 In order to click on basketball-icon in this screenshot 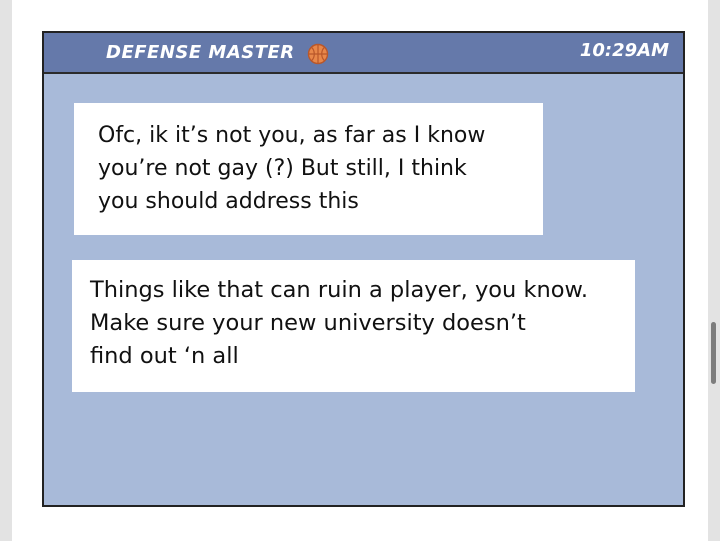, I will do `click(318, 54)`.